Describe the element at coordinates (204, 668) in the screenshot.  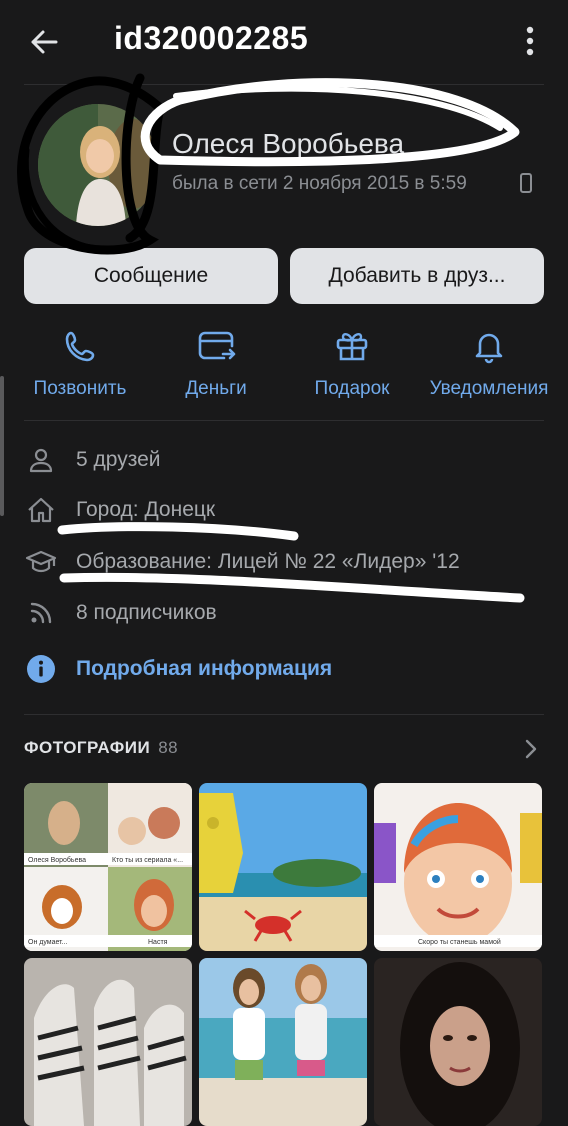
I see `more-info-text: Подробная информация` at that location.